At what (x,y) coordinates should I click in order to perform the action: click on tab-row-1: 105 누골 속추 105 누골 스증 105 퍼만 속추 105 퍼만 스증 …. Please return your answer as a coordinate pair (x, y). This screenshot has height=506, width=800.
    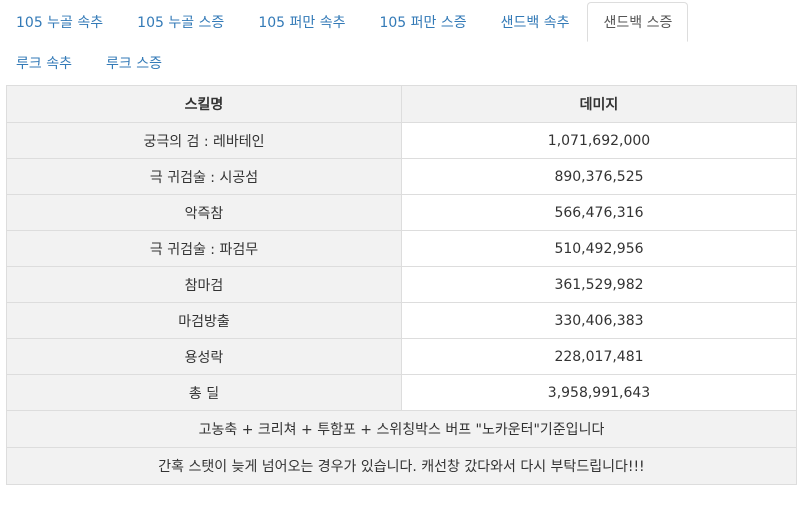
    Looking at the image, I should click on (345, 23).